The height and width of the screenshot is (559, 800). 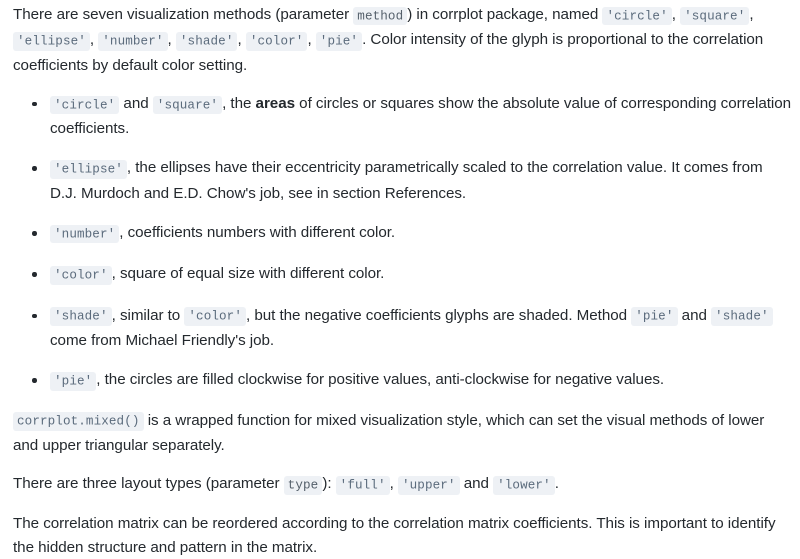 I want to click on intro-sep-5: ,, so click(x=241, y=40).